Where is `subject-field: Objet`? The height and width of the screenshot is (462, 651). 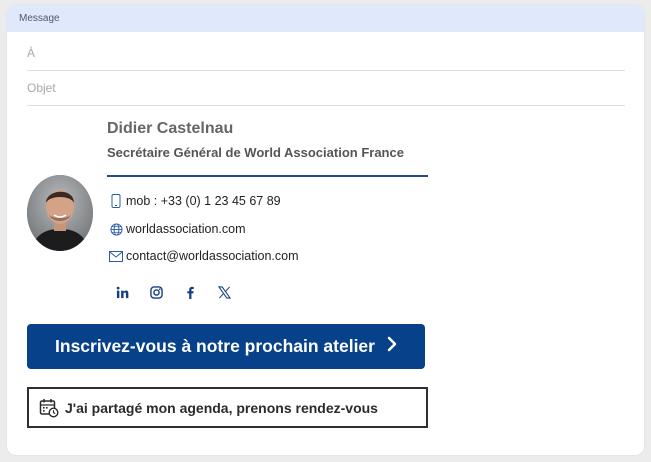
subject-field: Objet is located at coordinates (326, 89).